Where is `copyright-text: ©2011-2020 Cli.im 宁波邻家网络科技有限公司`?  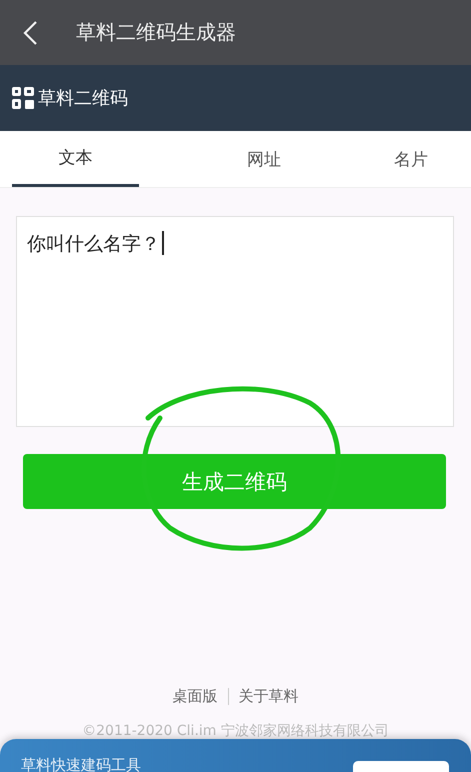
copyright-text: ©2011-2020 Cli.im 宁波邻家网络科技有限公司 is located at coordinates (235, 731).